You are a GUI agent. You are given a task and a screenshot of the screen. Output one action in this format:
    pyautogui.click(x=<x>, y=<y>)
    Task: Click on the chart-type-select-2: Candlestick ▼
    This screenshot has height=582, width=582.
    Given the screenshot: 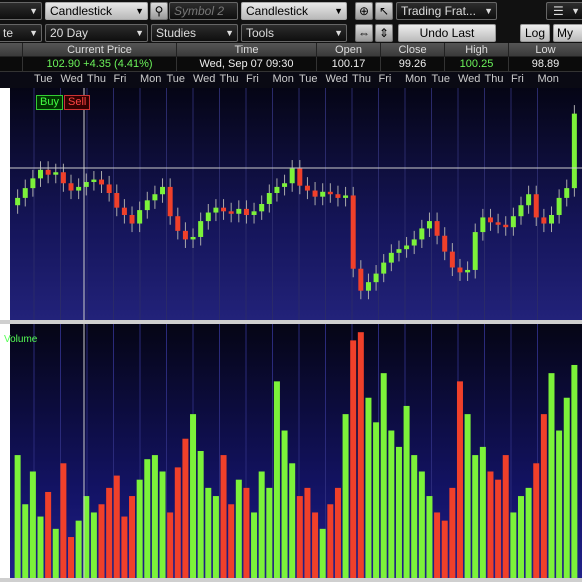 What is the action you would take?
    pyautogui.click(x=294, y=11)
    